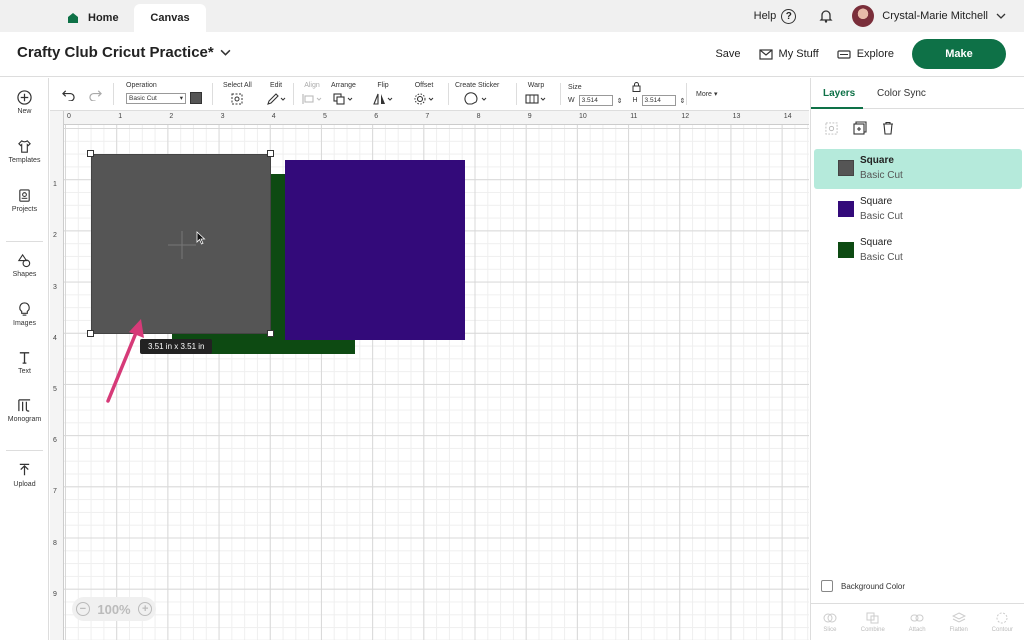 This screenshot has height=640, width=1024. Describe the element at coordinates (270, 153) in the screenshot. I see `resize-handle-top-right` at that location.